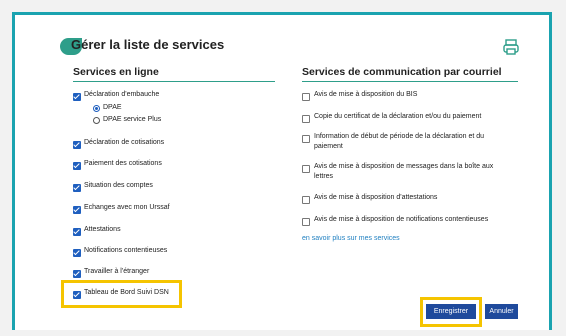  What do you see at coordinates (126, 250) in the screenshot?
I see `checkbox-label: Notifications contentieuses` at bounding box center [126, 250].